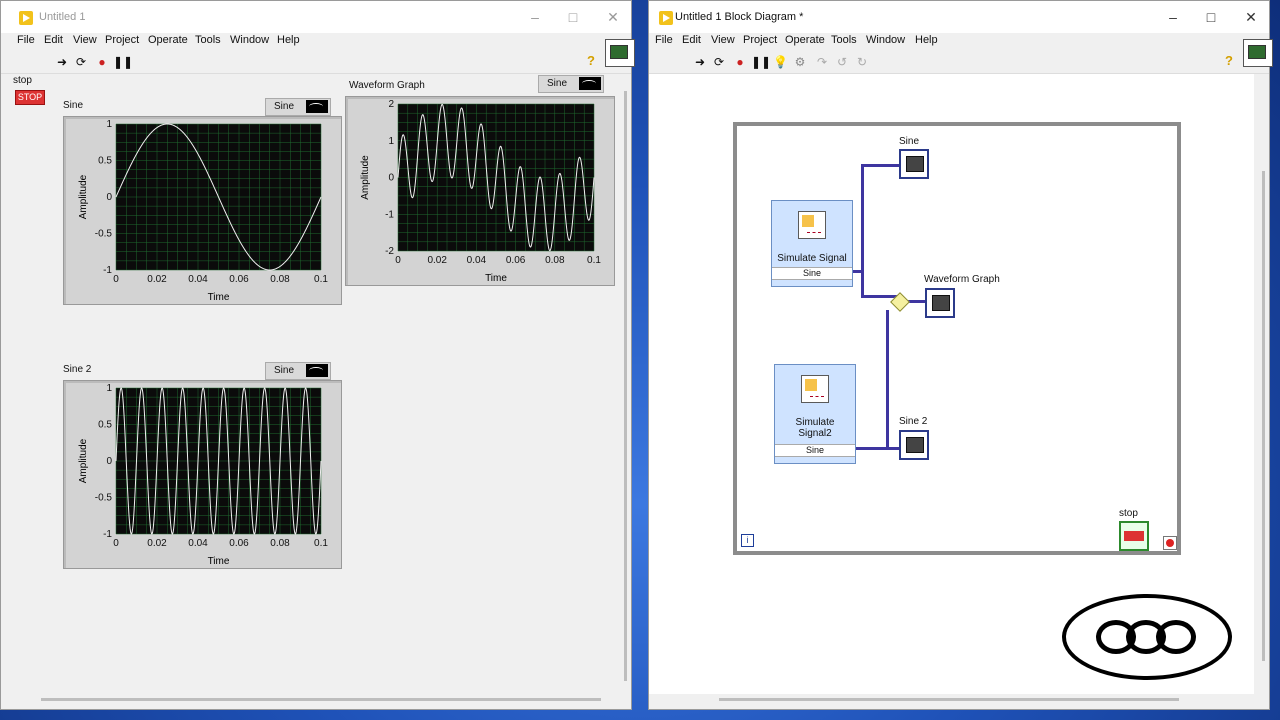 This screenshot has height=720, width=1280. Describe the element at coordinates (909, 141) in the screenshot. I see `sine-terminal-label: Sine` at that location.